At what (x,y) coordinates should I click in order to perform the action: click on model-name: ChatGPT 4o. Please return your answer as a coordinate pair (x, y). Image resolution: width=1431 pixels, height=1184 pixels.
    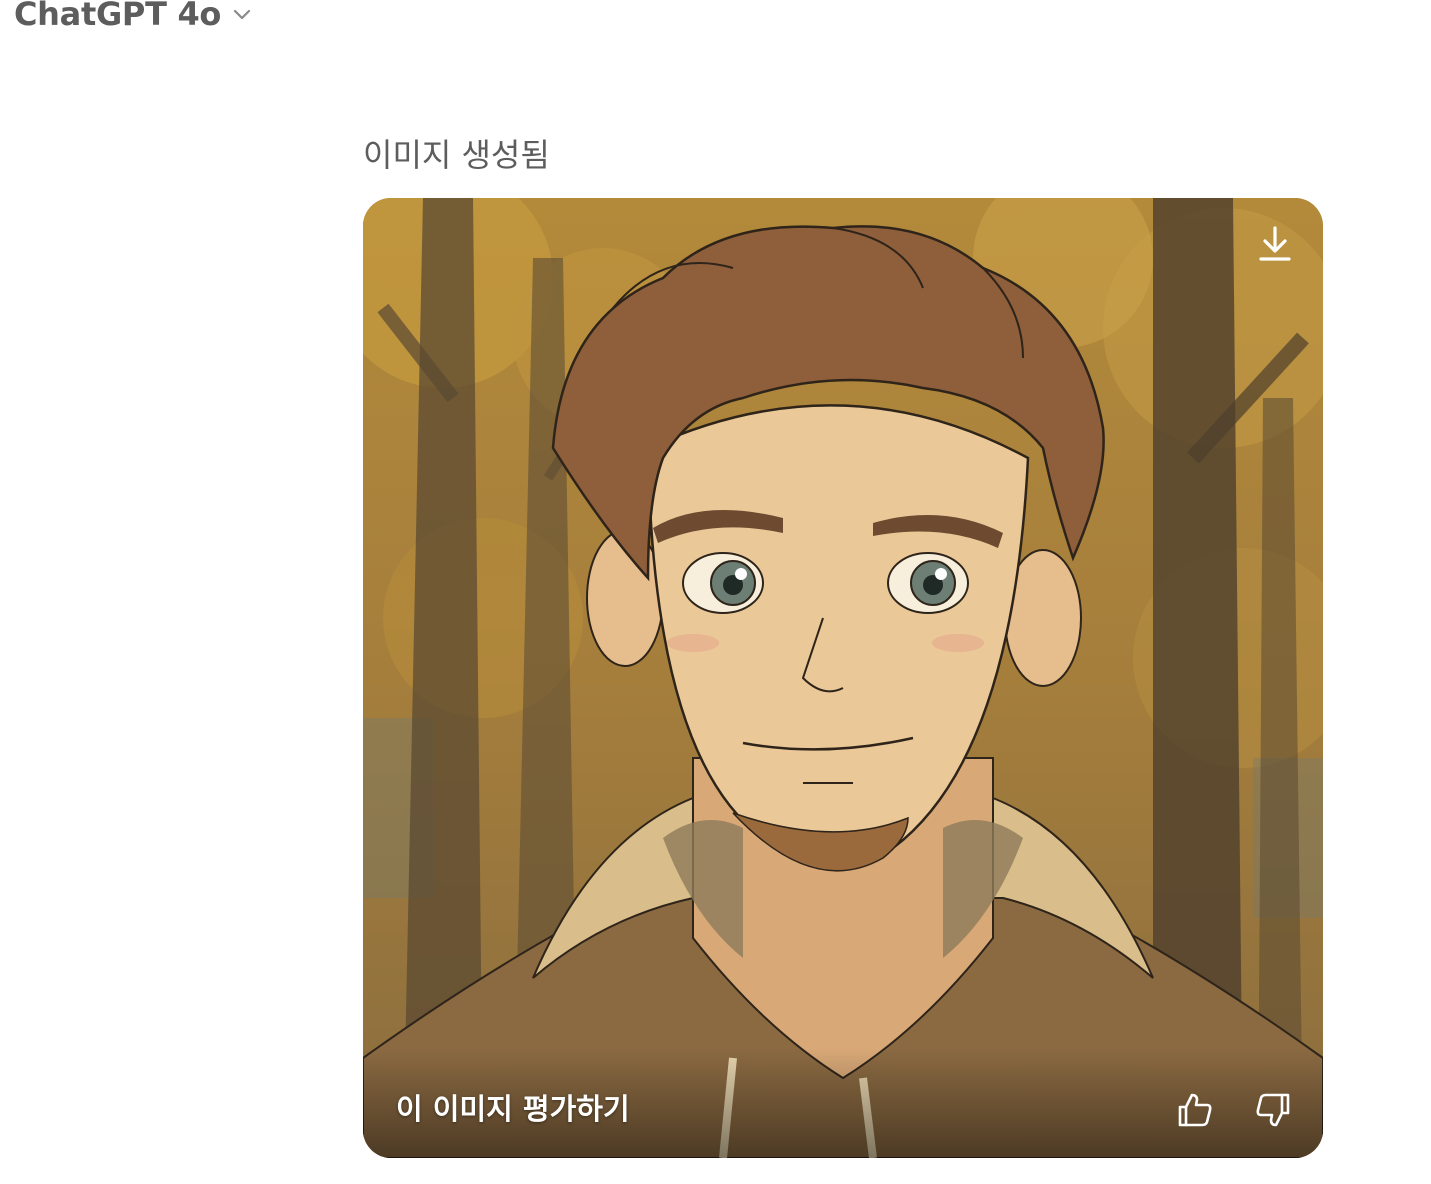
    Looking at the image, I should click on (118, 16).